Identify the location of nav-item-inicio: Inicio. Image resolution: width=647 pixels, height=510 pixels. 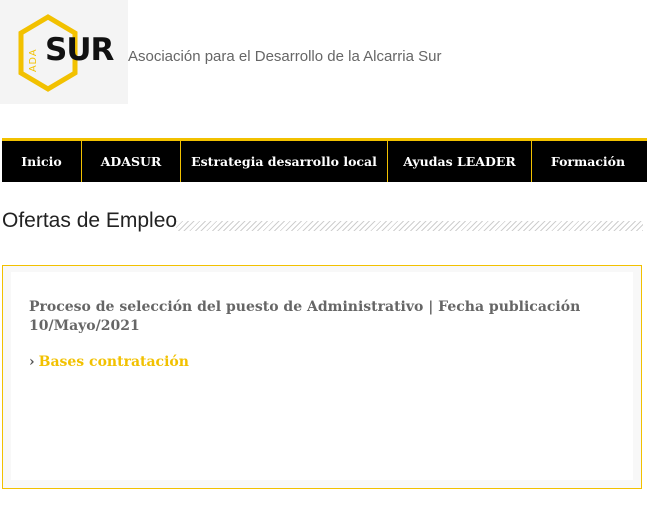
(42, 161).